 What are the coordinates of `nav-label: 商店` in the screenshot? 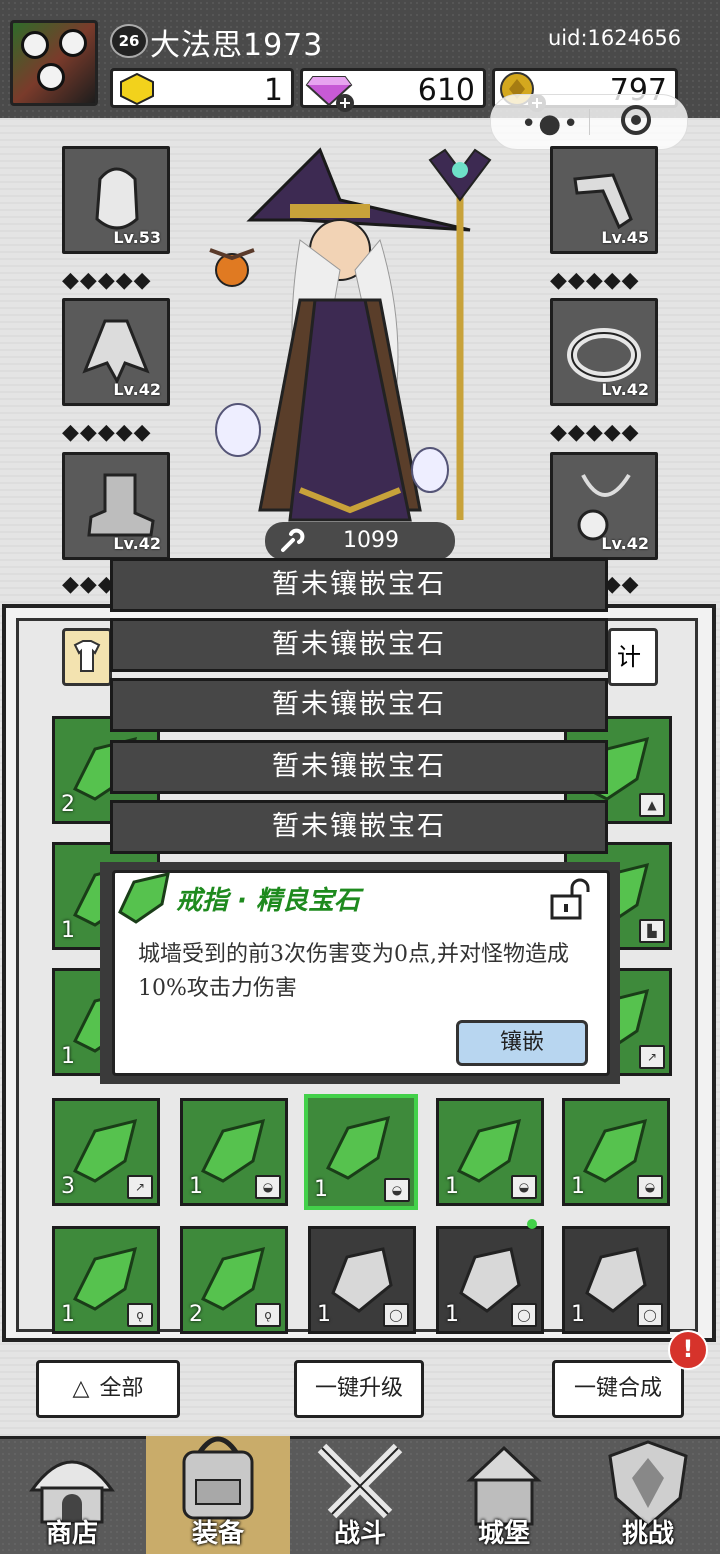 It's located at (71, 1534).